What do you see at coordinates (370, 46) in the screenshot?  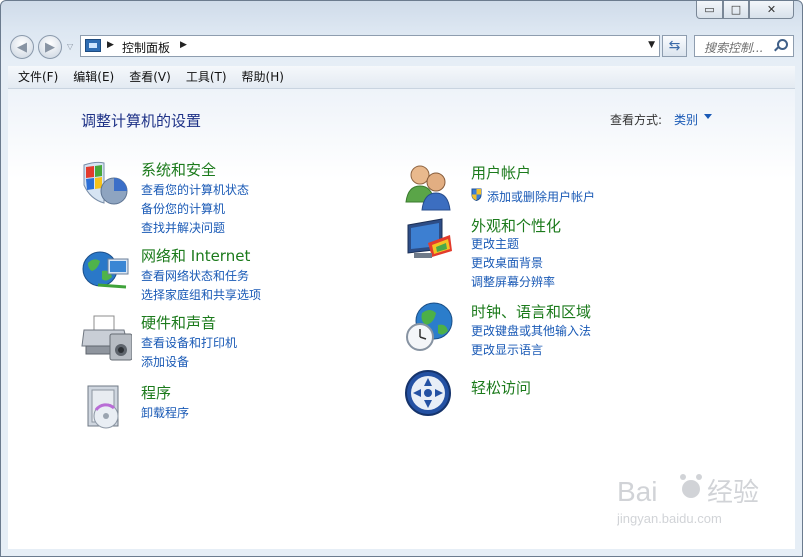 I see `address-bar: ▶ 控制面板 ▶ ▼` at bounding box center [370, 46].